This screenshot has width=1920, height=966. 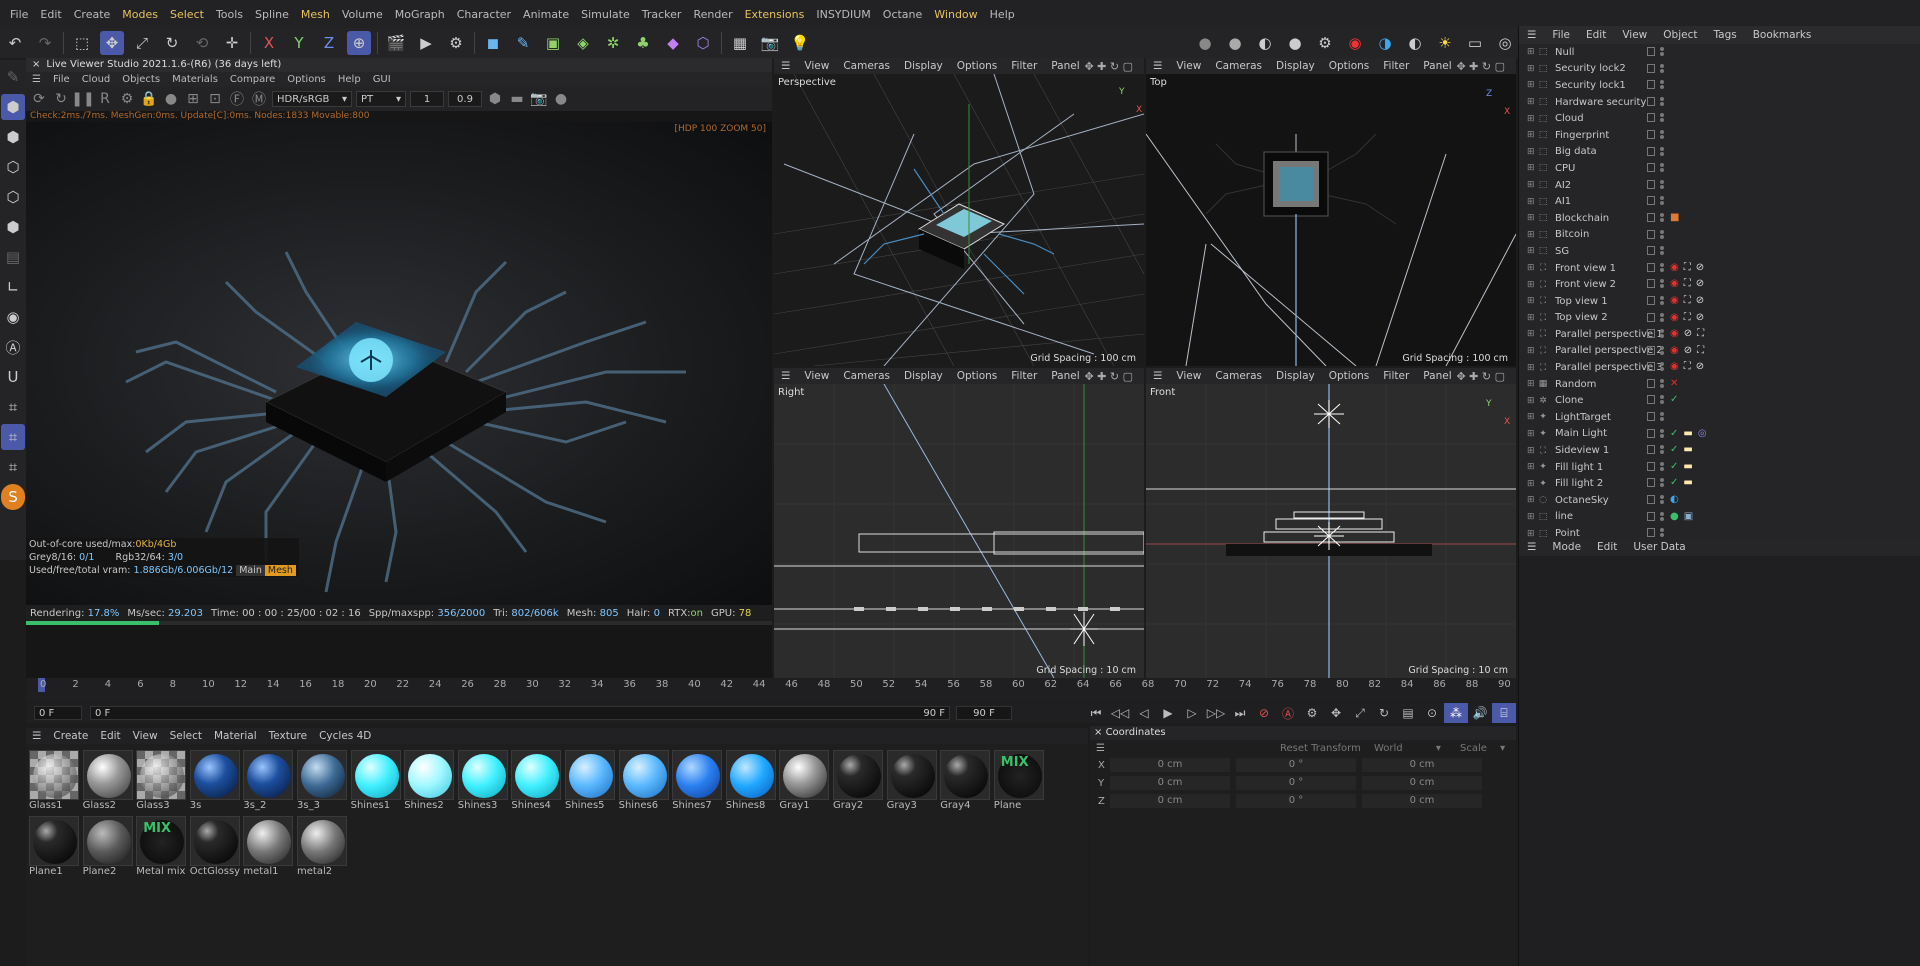 I want to click on lv-menu-objects: Objects, so click(x=141, y=79).